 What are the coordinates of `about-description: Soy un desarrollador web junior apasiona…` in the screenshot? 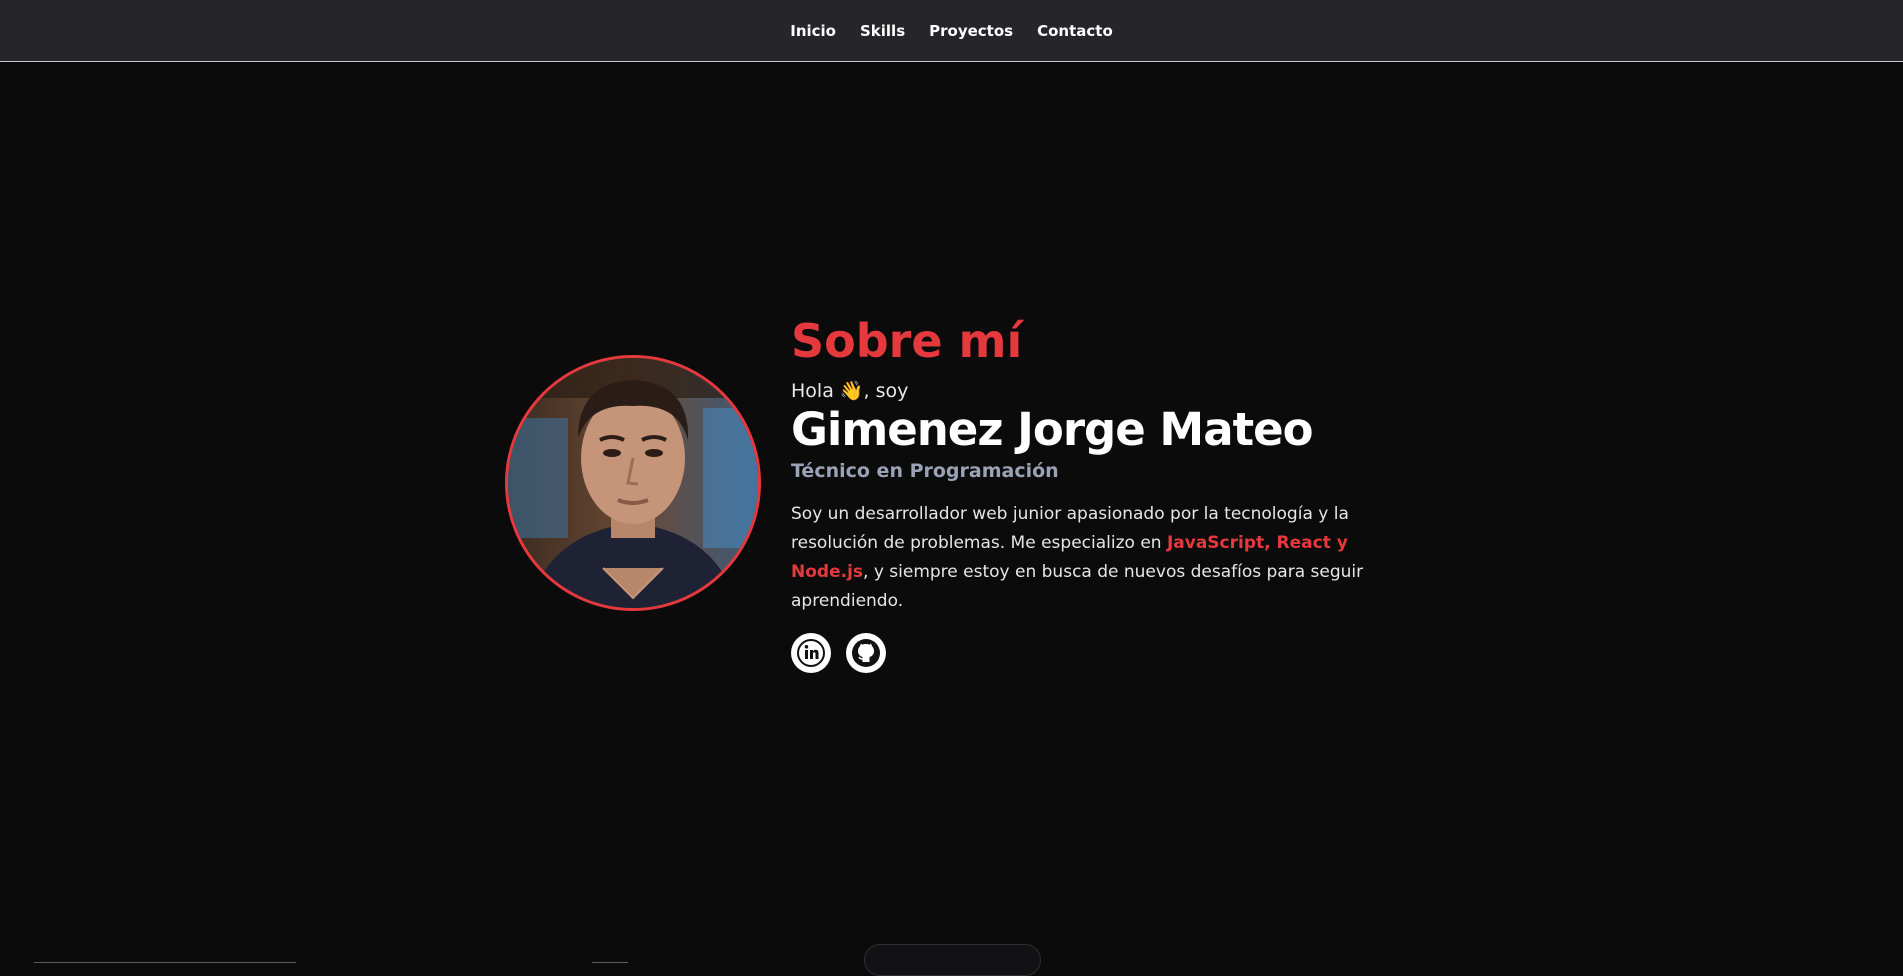 It's located at (1096, 558).